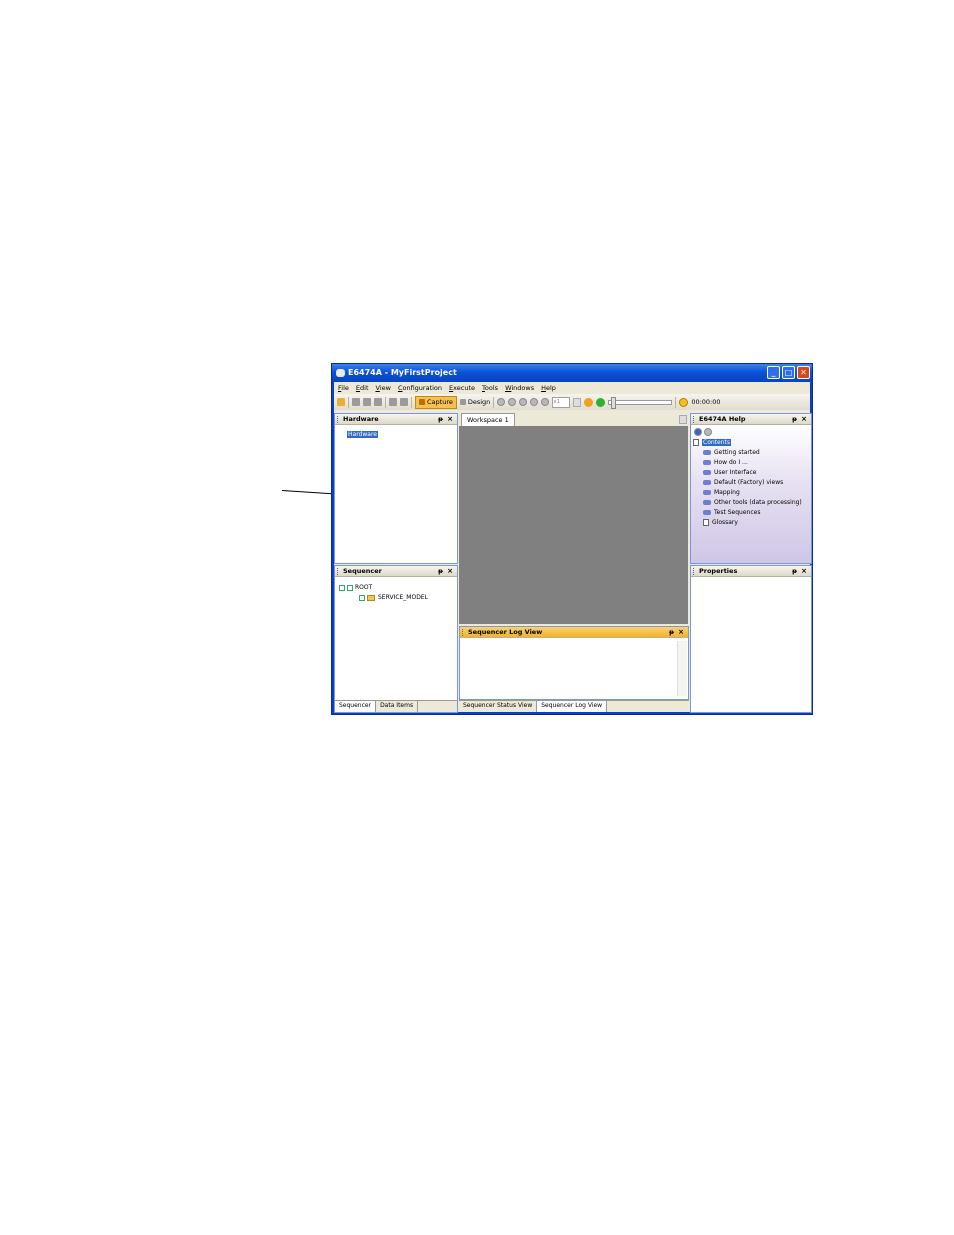 The image size is (954, 1235). I want to click on table-icon, so click(404, 402).